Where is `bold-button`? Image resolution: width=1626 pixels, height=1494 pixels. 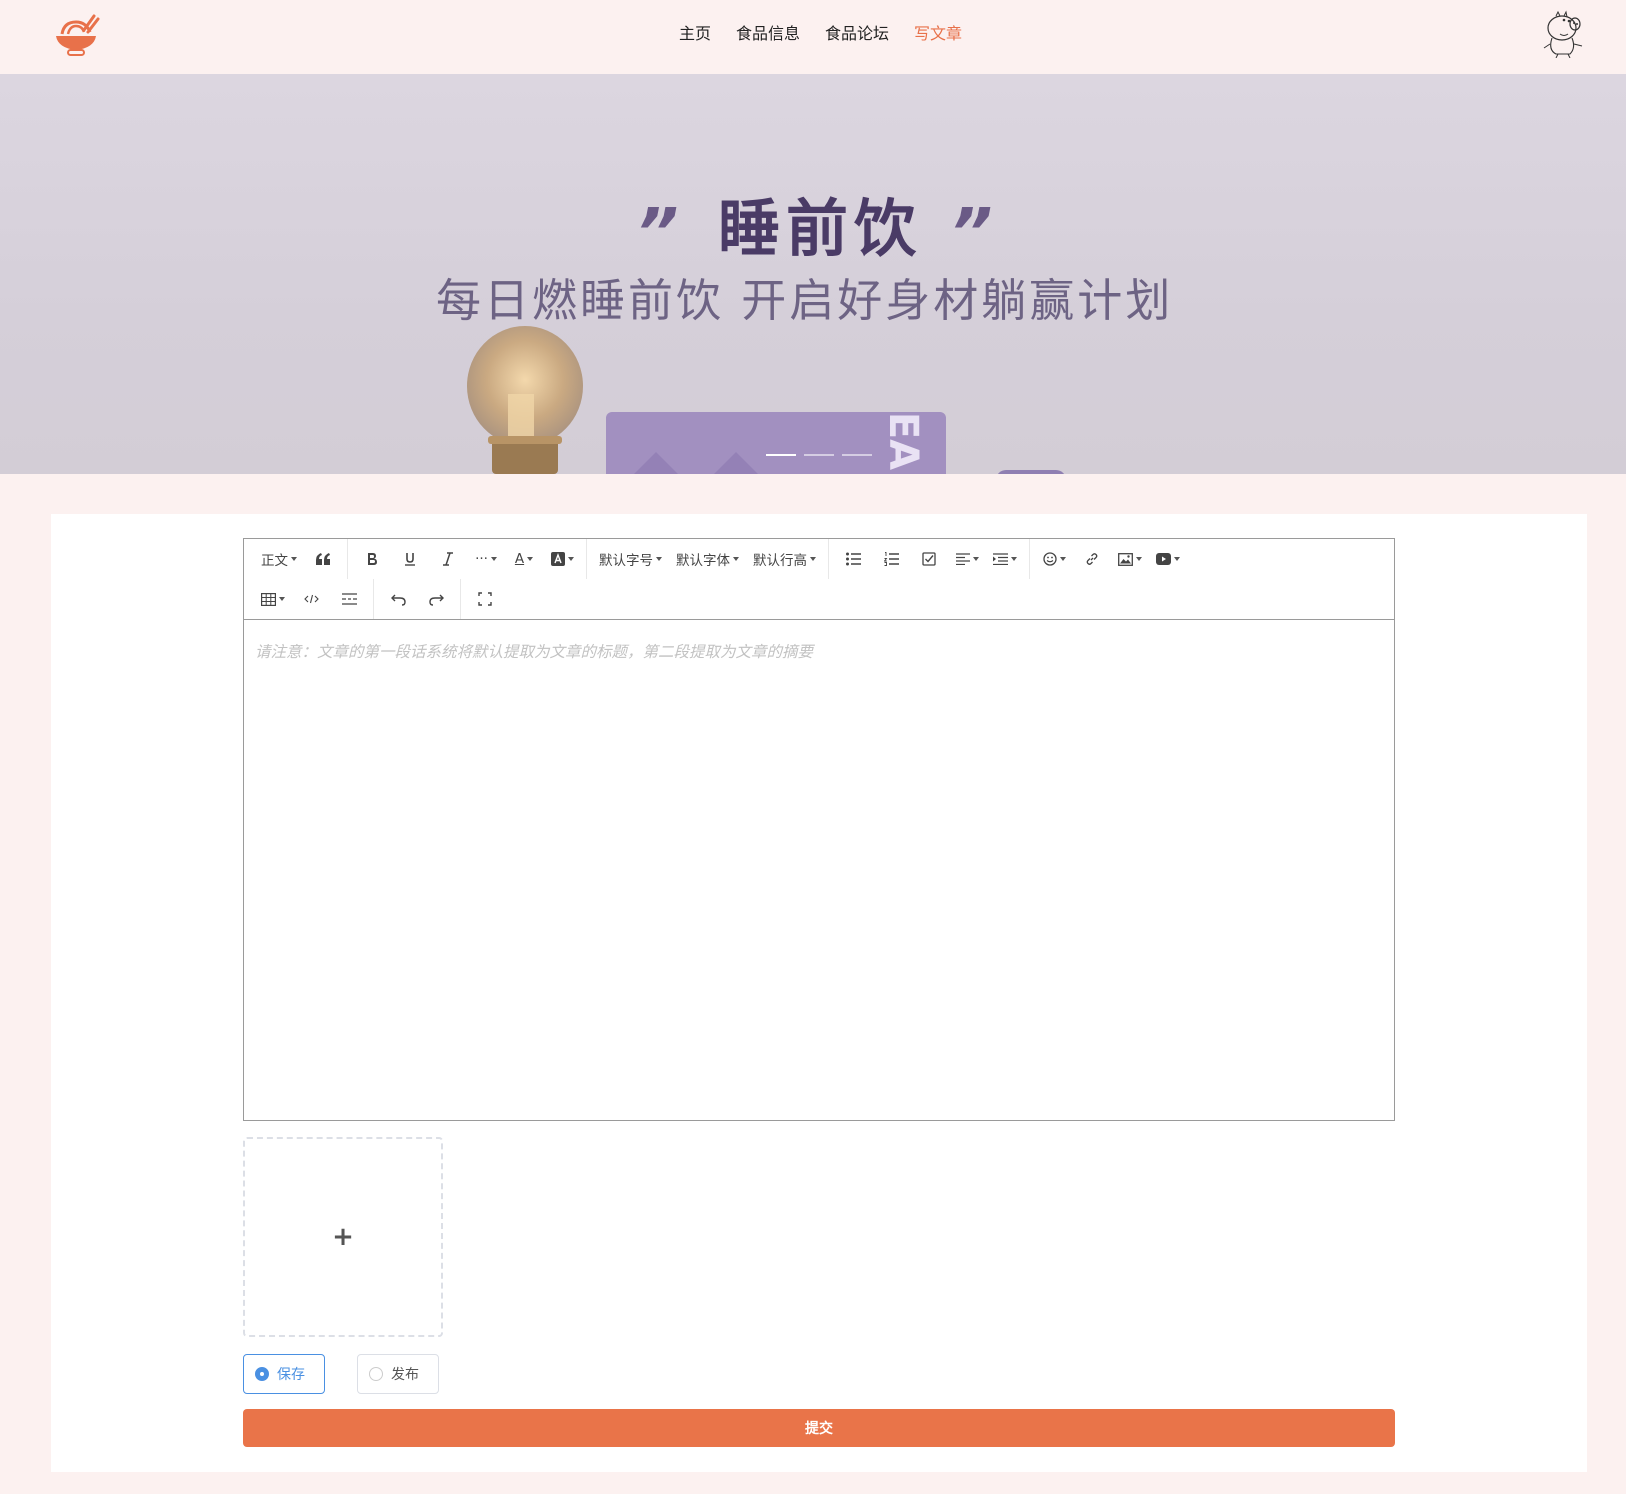 bold-button is located at coordinates (372, 559).